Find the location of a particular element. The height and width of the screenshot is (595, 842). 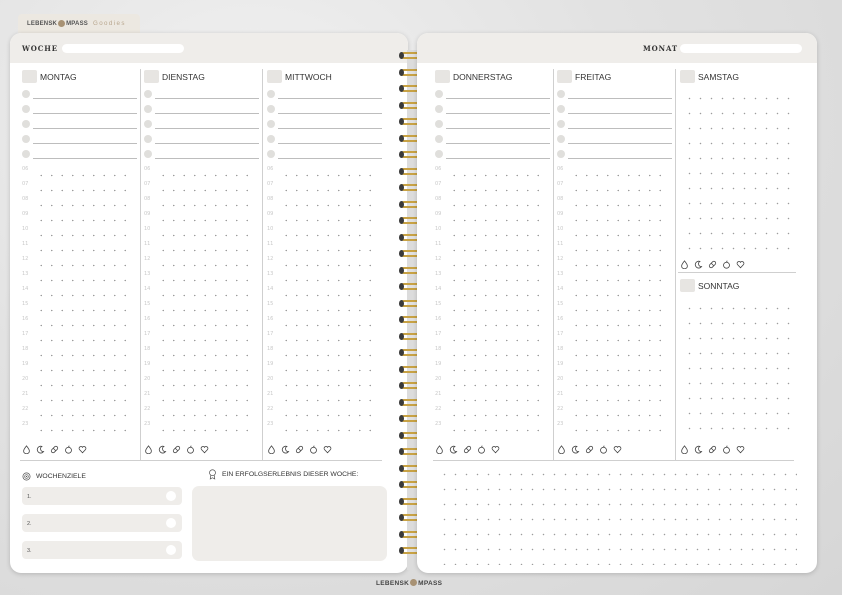

month-input is located at coordinates (741, 48).